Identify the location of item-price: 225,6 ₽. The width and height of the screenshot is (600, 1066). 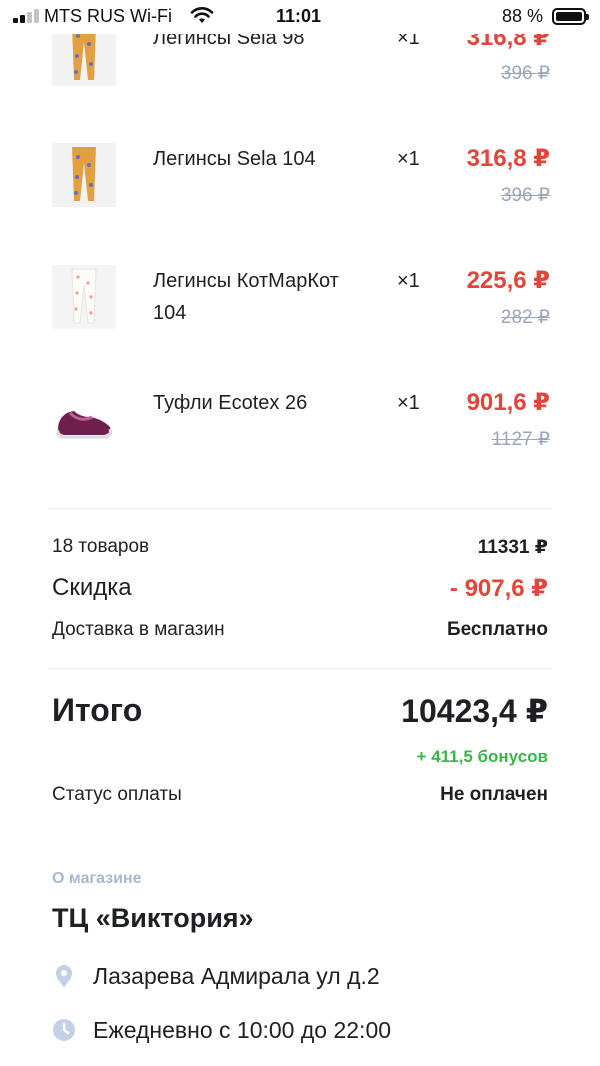
(508, 280).